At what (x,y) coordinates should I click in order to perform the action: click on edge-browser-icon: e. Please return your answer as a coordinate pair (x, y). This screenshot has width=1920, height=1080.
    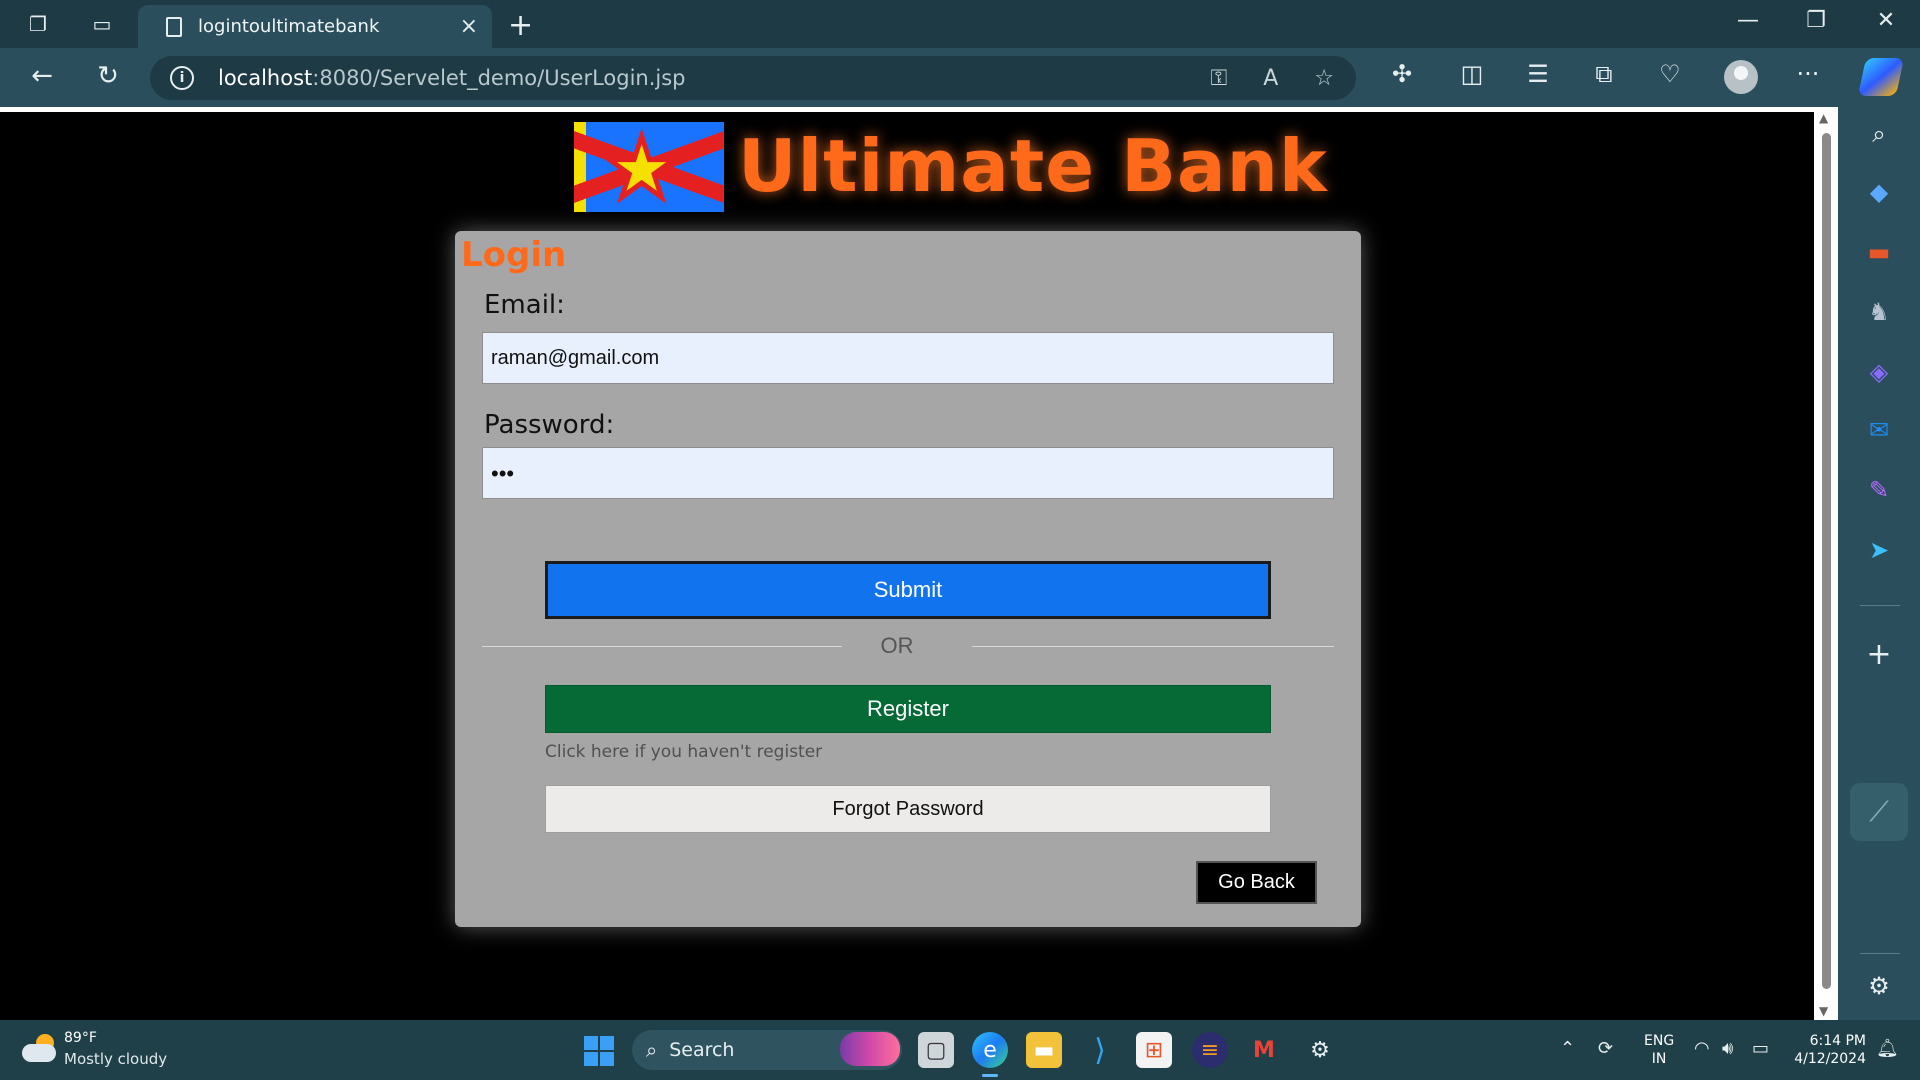
    Looking at the image, I should click on (990, 1050).